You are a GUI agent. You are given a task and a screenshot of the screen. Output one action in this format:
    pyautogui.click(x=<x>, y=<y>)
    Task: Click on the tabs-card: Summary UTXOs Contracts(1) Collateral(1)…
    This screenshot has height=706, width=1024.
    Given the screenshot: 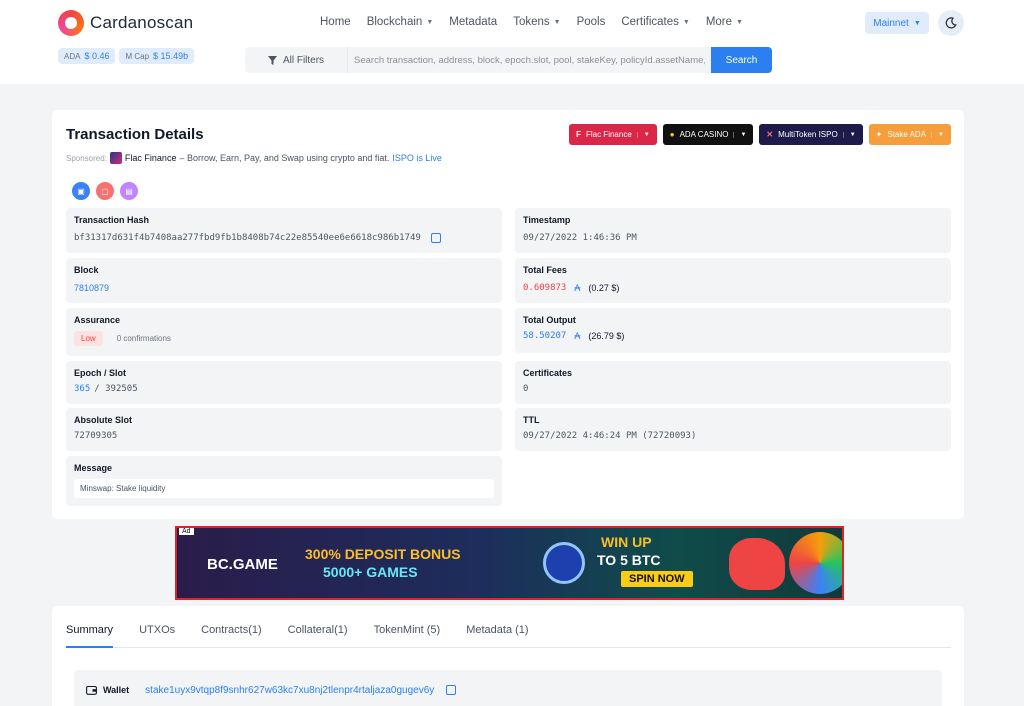 What is the action you would take?
    pyautogui.click(x=508, y=656)
    